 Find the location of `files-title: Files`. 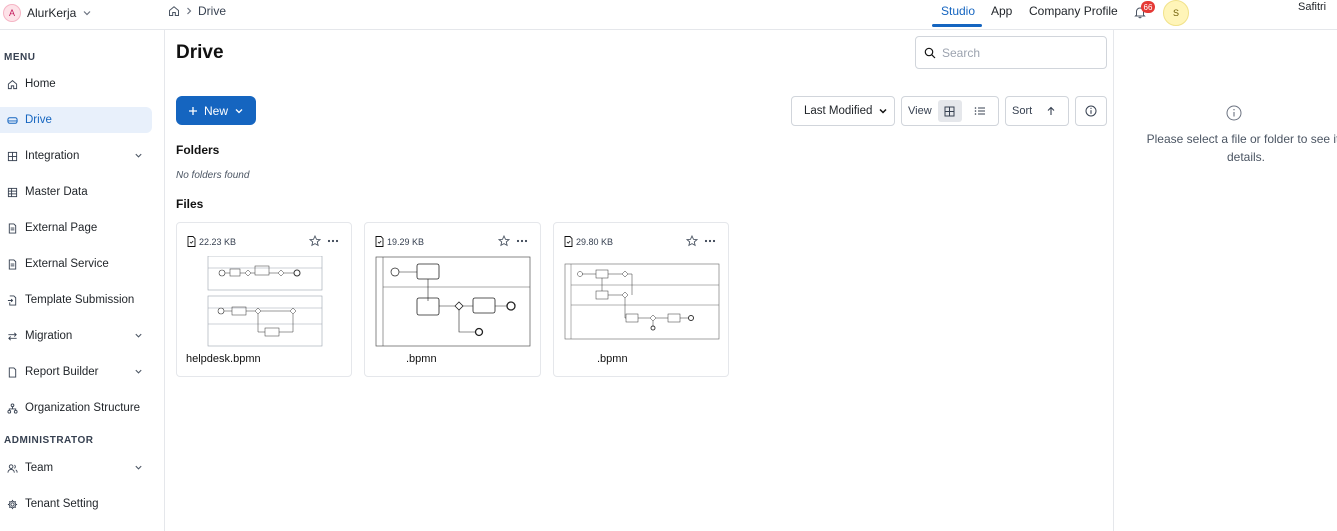

files-title: Files is located at coordinates (190, 204).